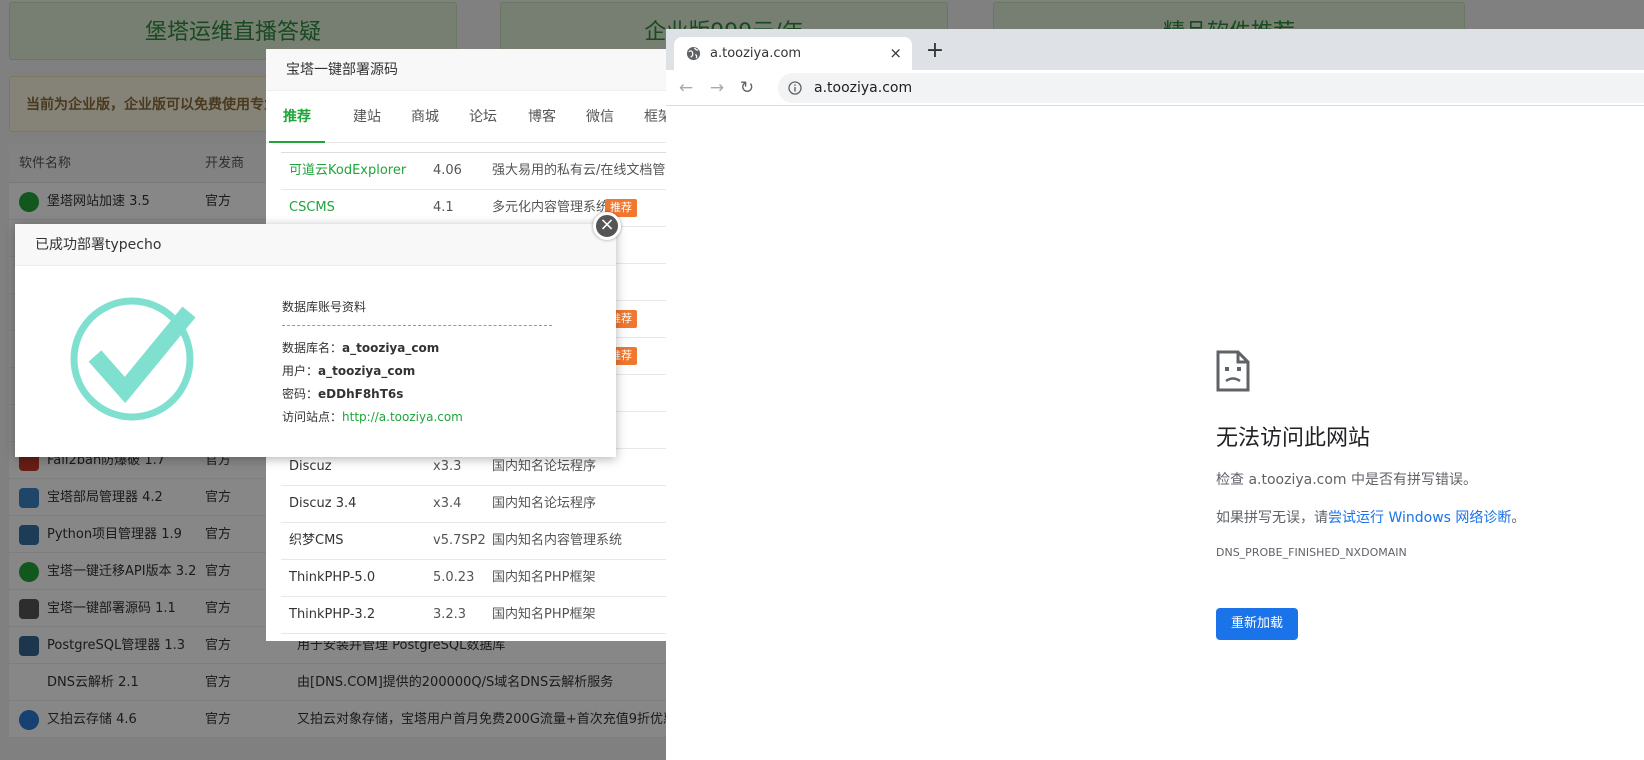 This screenshot has height=760, width=1644. What do you see at coordinates (315, 245) in the screenshot?
I see `success-dialog-title: 已成功部署typecho` at bounding box center [315, 245].